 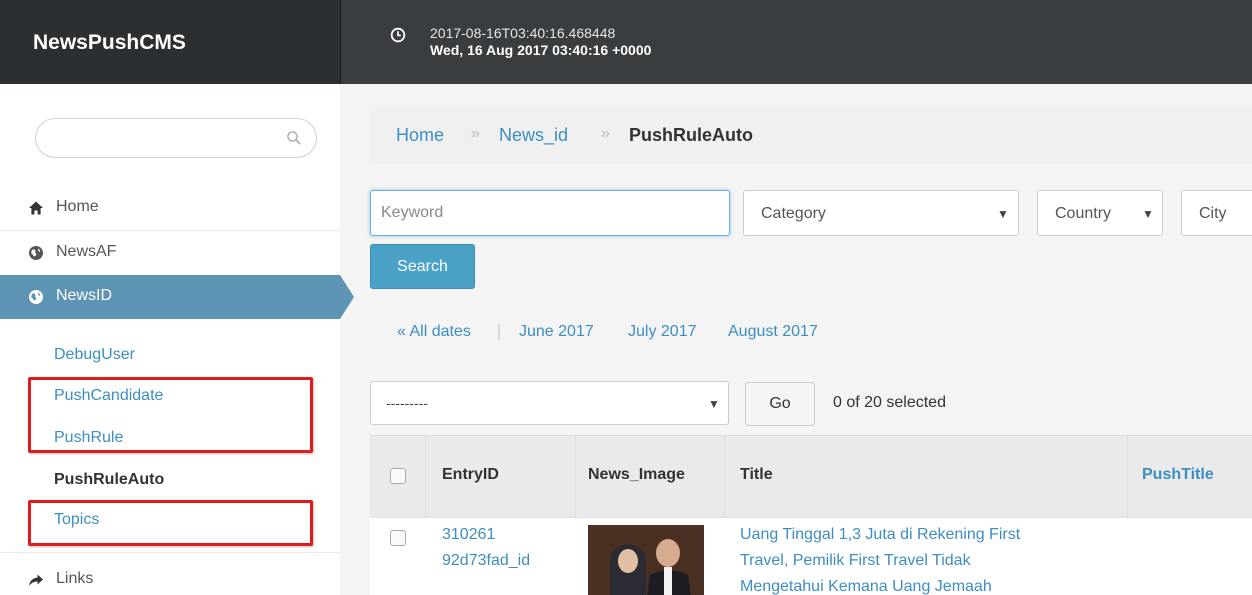 What do you see at coordinates (811, 135) in the screenshot?
I see `breadcrumb: Home » News_id » PushRuleAuto` at bounding box center [811, 135].